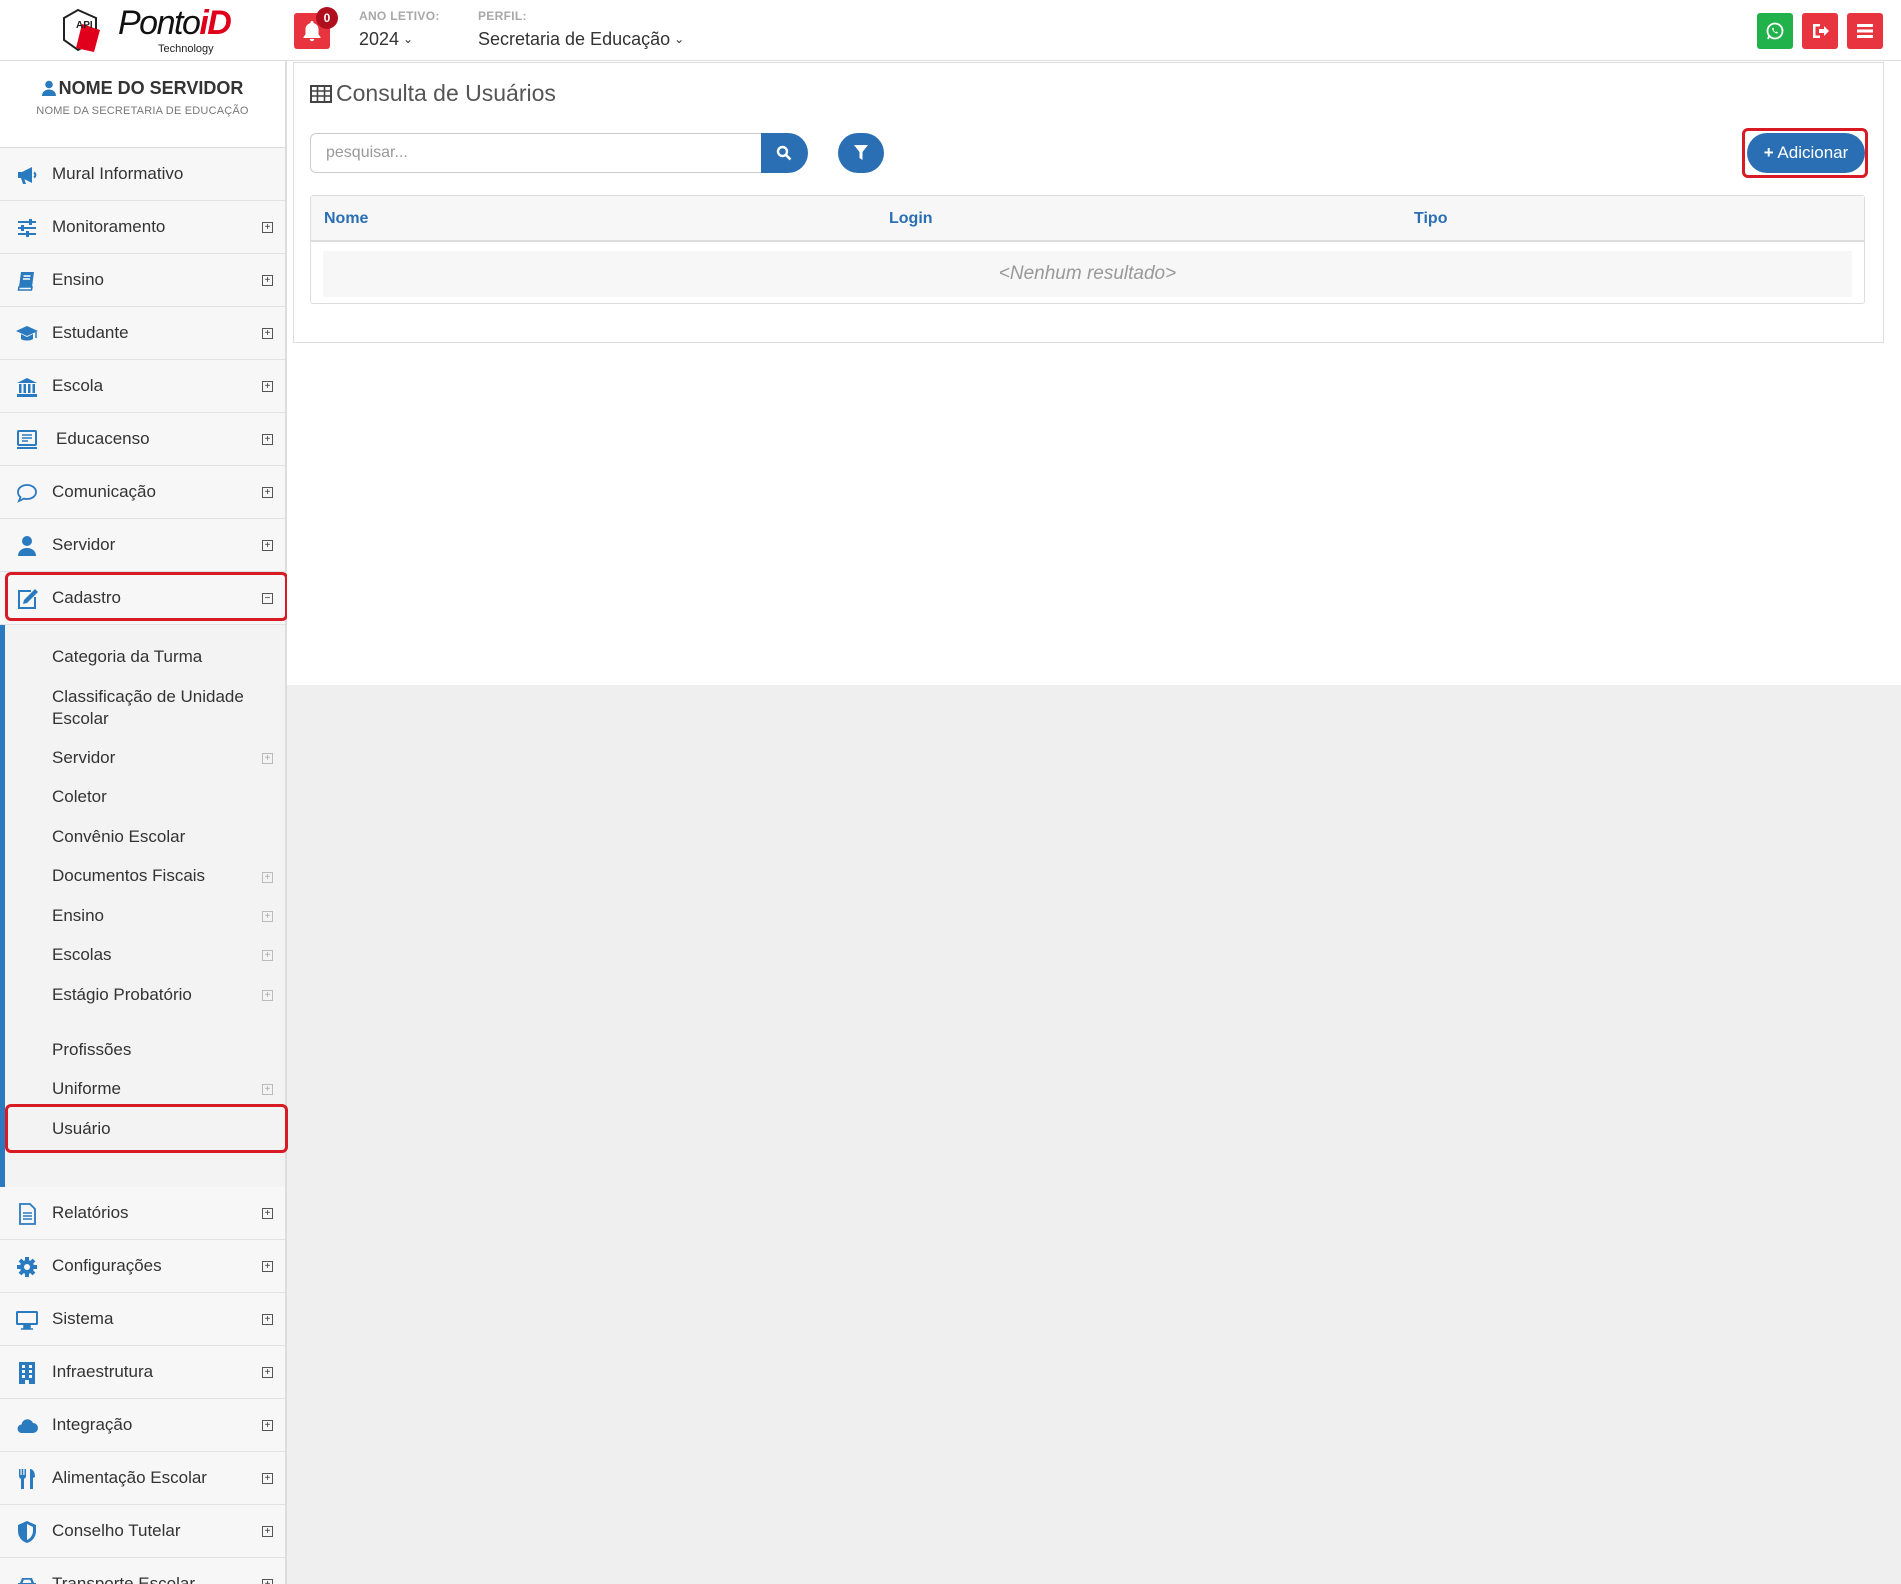 The image size is (1901, 1584). What do you see at coordinates (104, 491) in the screenshot?
I see `sidebar-item-label: Comunicação` at bounding box center [104, 491].